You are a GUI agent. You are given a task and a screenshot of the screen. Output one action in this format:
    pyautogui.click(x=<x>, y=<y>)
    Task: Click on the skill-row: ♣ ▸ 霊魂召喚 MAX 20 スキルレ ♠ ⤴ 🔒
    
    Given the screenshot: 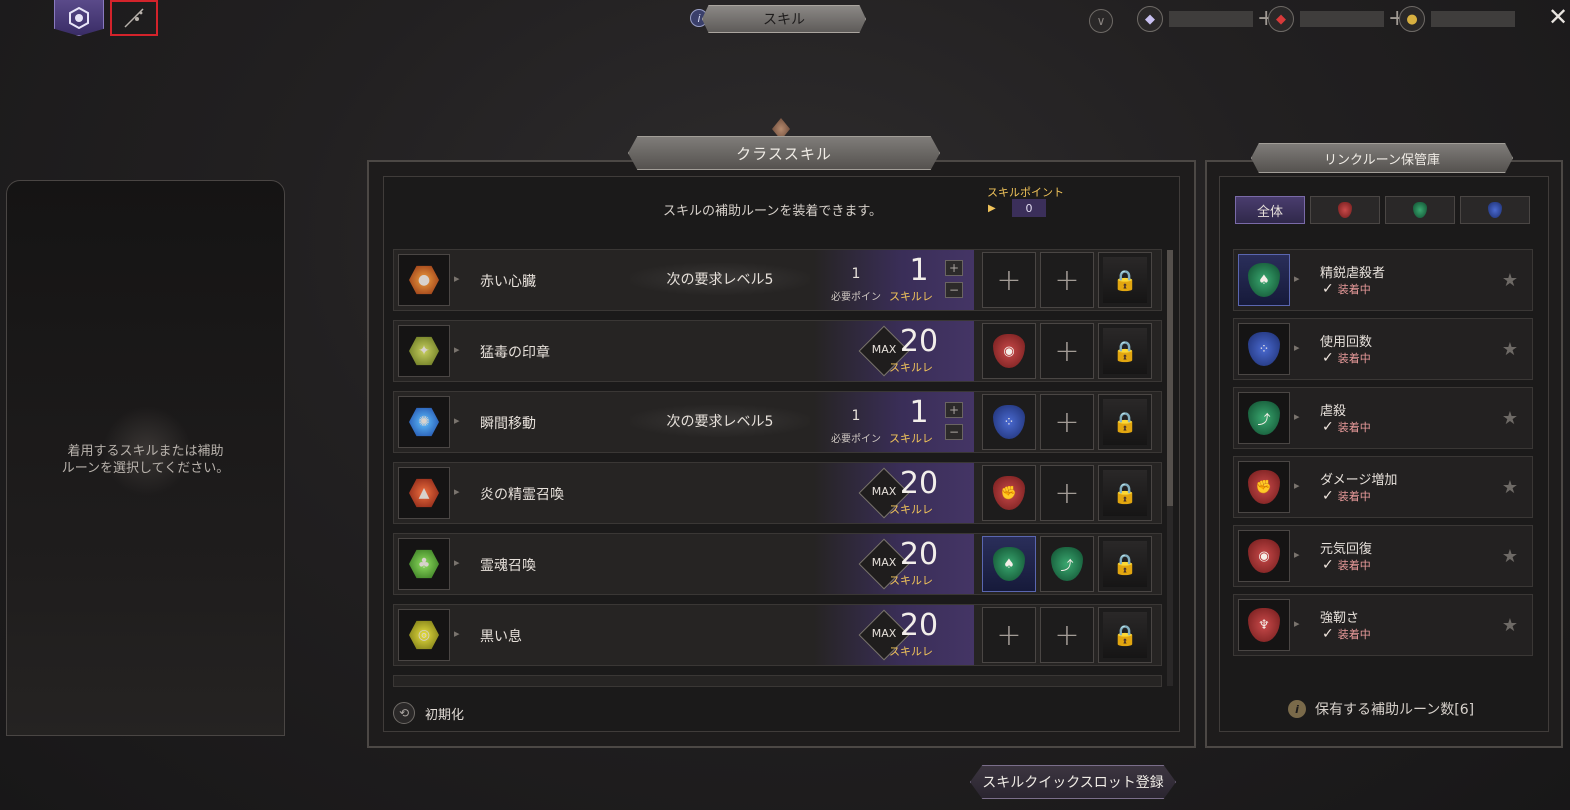 What is the action you would take?
    pyautogui.click(x=777, y=564)
    